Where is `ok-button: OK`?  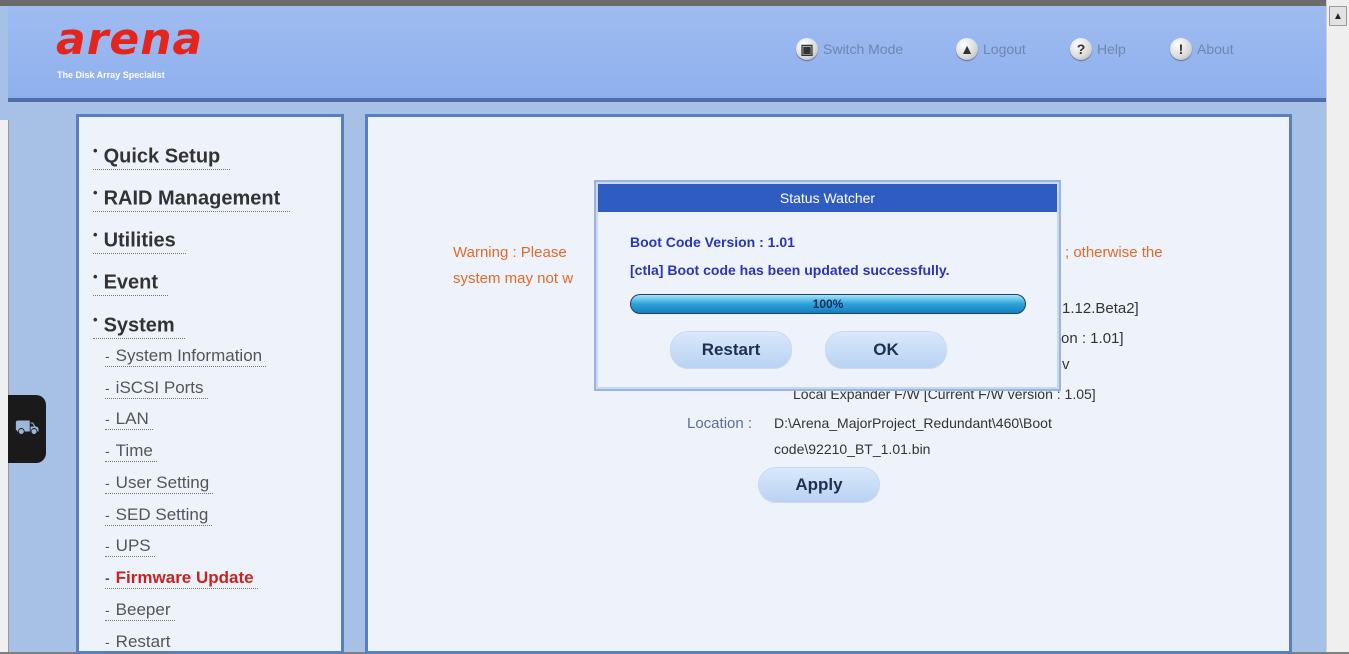 ok-button: OK is located at coordinates (886, 350).